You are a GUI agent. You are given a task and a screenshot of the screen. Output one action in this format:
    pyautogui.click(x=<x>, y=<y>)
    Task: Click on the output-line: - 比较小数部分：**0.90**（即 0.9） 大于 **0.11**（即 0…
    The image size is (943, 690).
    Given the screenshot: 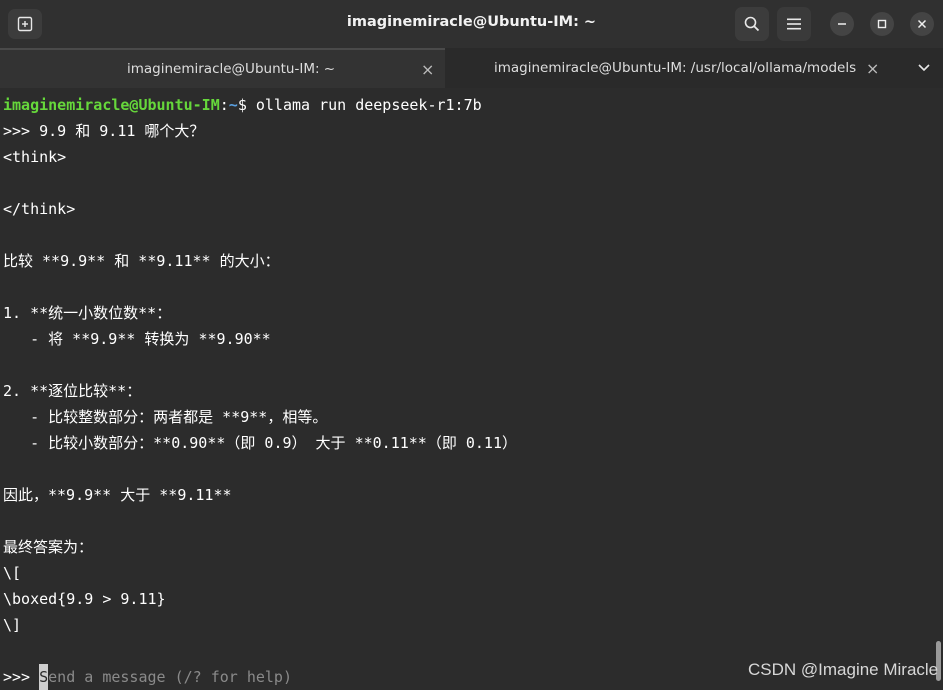 What is the action you would take?
    pyautogui.click(x=260, y=443)
    